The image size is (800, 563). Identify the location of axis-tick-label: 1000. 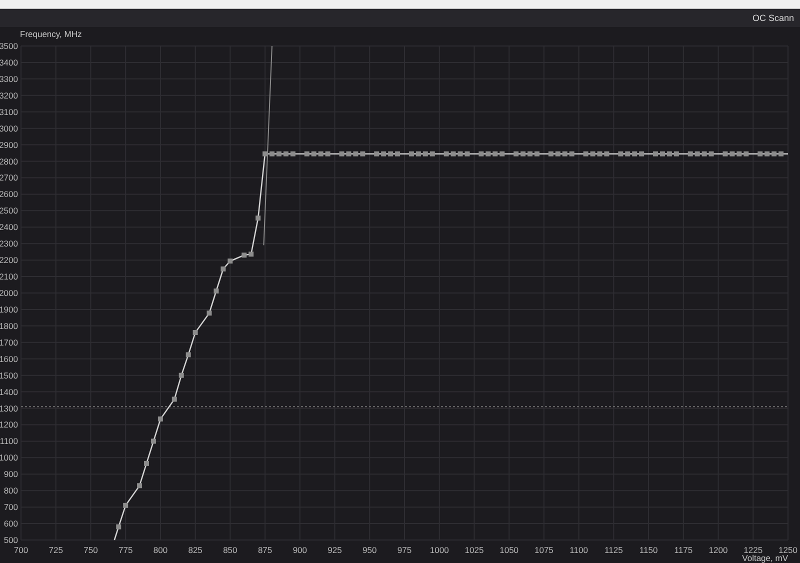
(9, 457).